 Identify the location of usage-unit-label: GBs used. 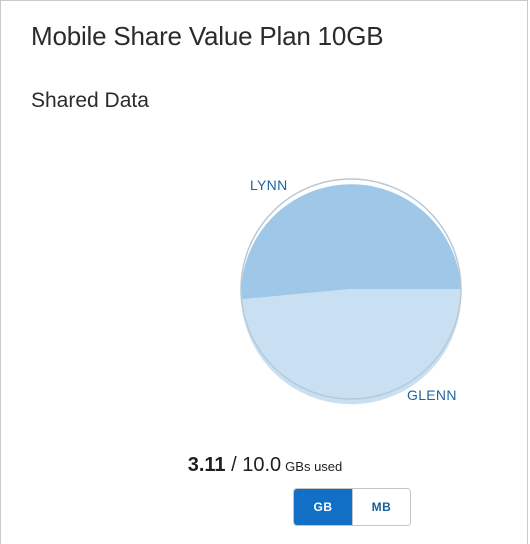
(314, 466).